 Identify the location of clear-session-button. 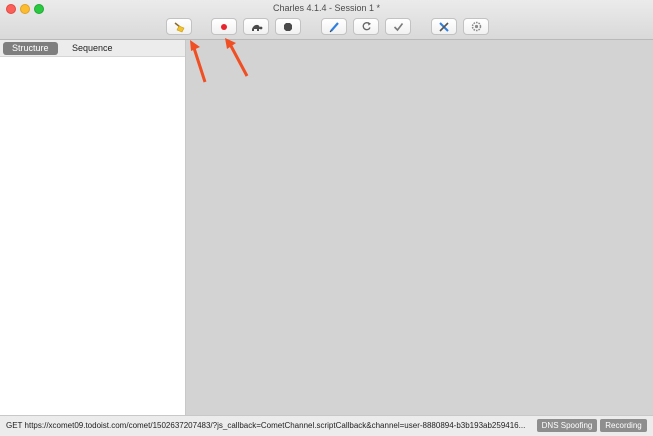
(179, 26).